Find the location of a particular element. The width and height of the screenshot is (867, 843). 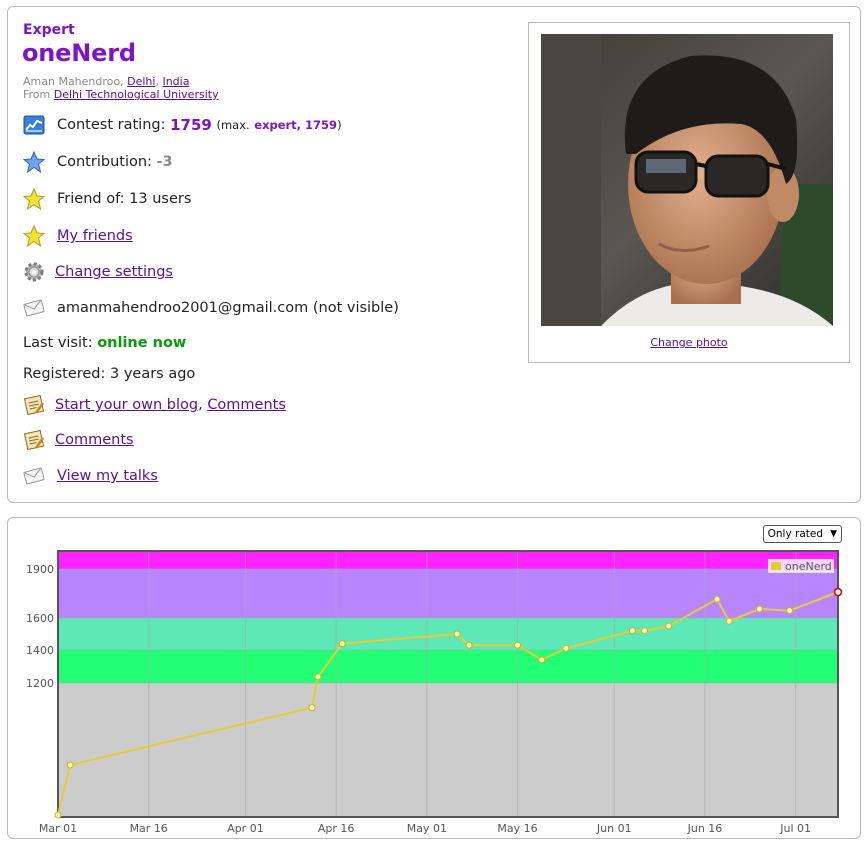

organization-link: Delhi Technological University is located at coordinates (136, 94).